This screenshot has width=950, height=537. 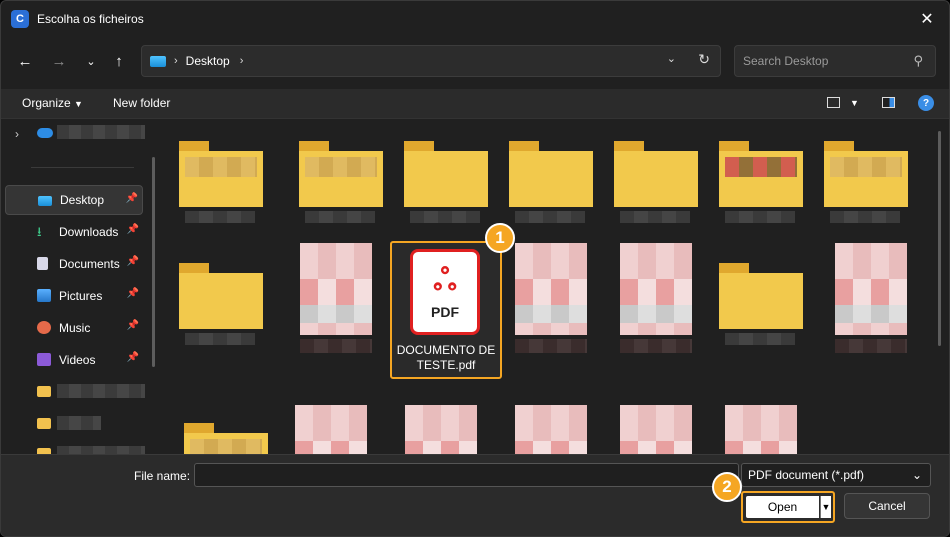 I want to click on breadcrumb-desktop: Desktop, so click(x=208, y=61).